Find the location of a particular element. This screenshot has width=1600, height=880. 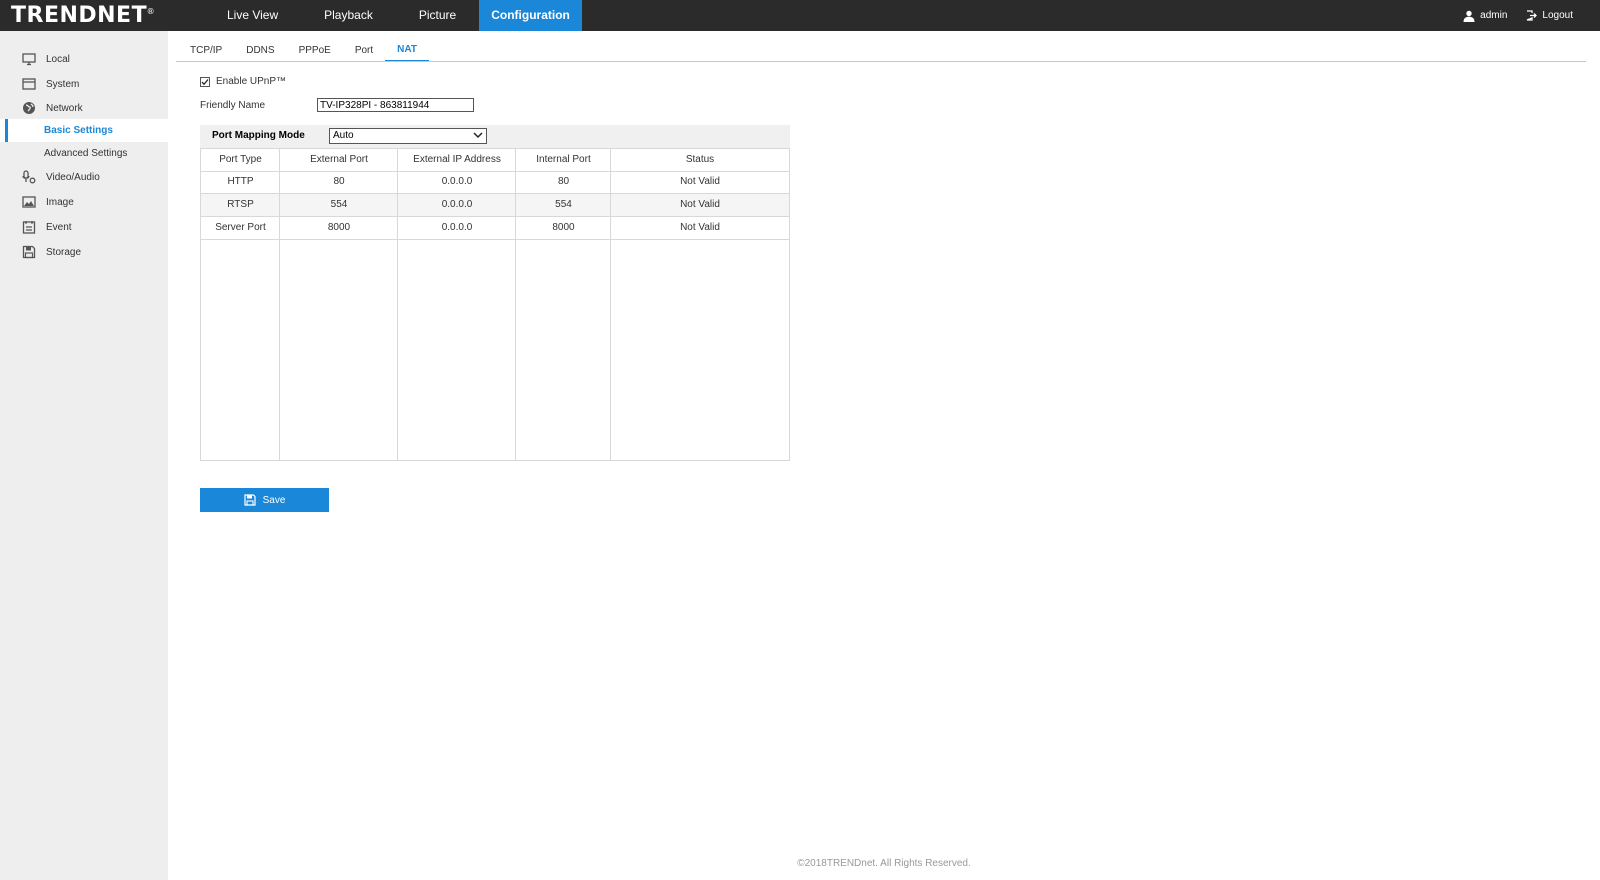

storage-icon is located at coordinates (29, 252).